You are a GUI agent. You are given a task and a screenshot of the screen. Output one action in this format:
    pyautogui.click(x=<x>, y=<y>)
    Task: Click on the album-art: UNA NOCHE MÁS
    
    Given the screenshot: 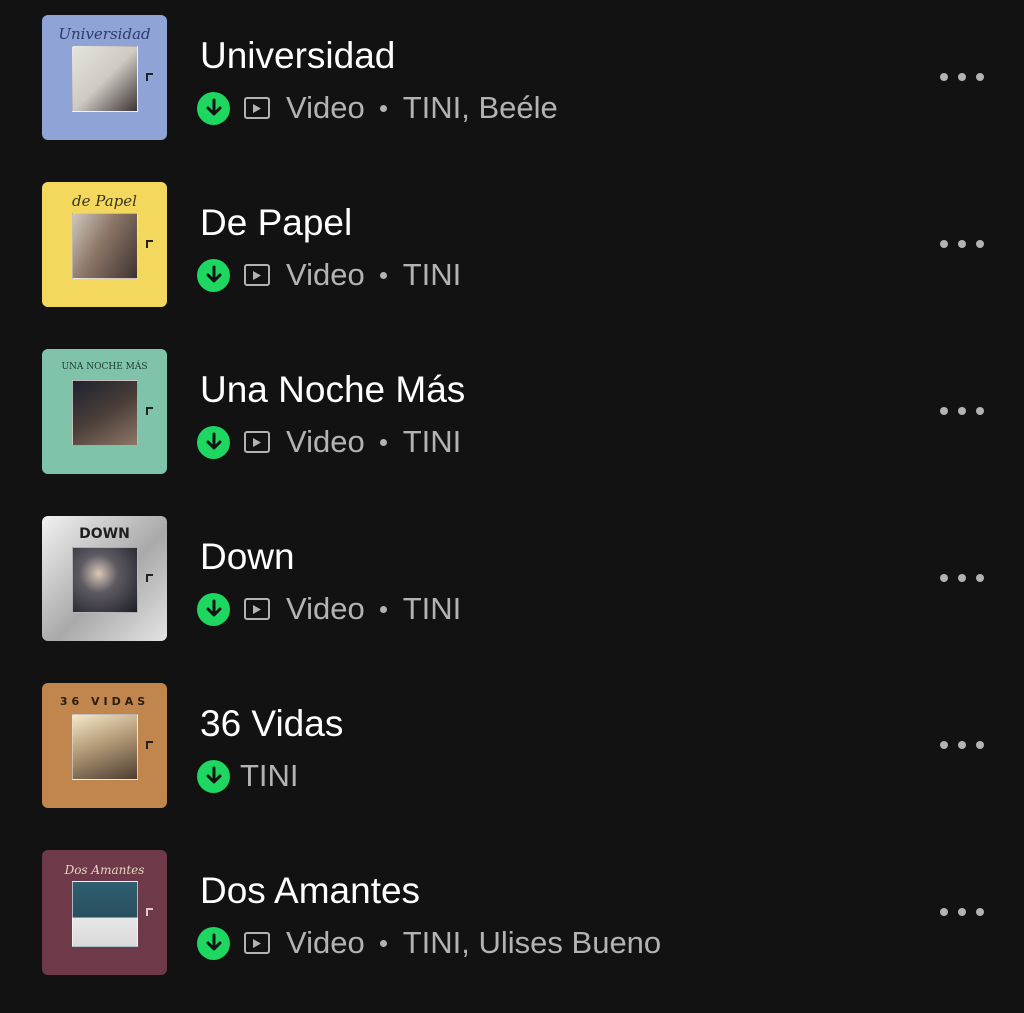 What is the action you would take?
    pyautogui.click(x=104, y=411)
    